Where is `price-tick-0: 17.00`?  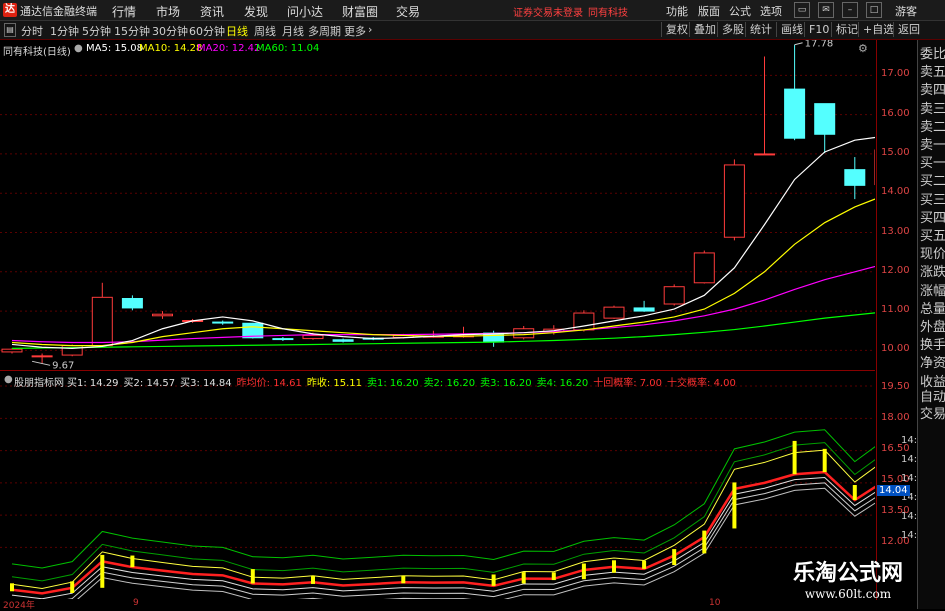 price-tick-0: 17.00 is located at coordinates (895, 73).